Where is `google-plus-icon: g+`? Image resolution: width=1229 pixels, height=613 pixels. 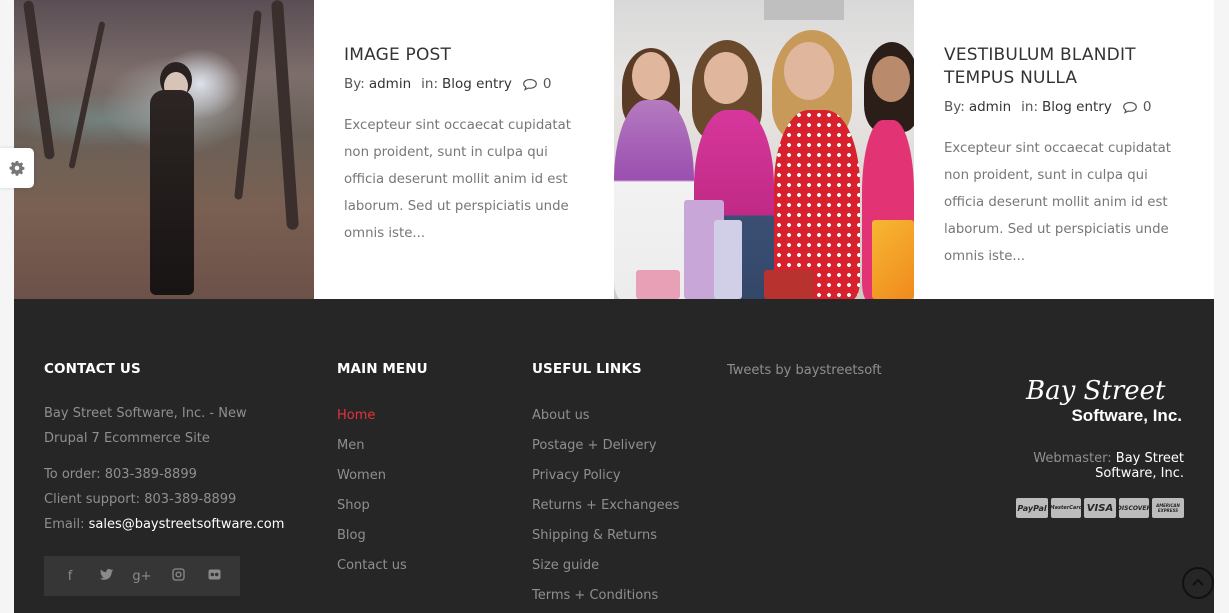 google-plus-icon: g+ is located at coordinates (142, 576).